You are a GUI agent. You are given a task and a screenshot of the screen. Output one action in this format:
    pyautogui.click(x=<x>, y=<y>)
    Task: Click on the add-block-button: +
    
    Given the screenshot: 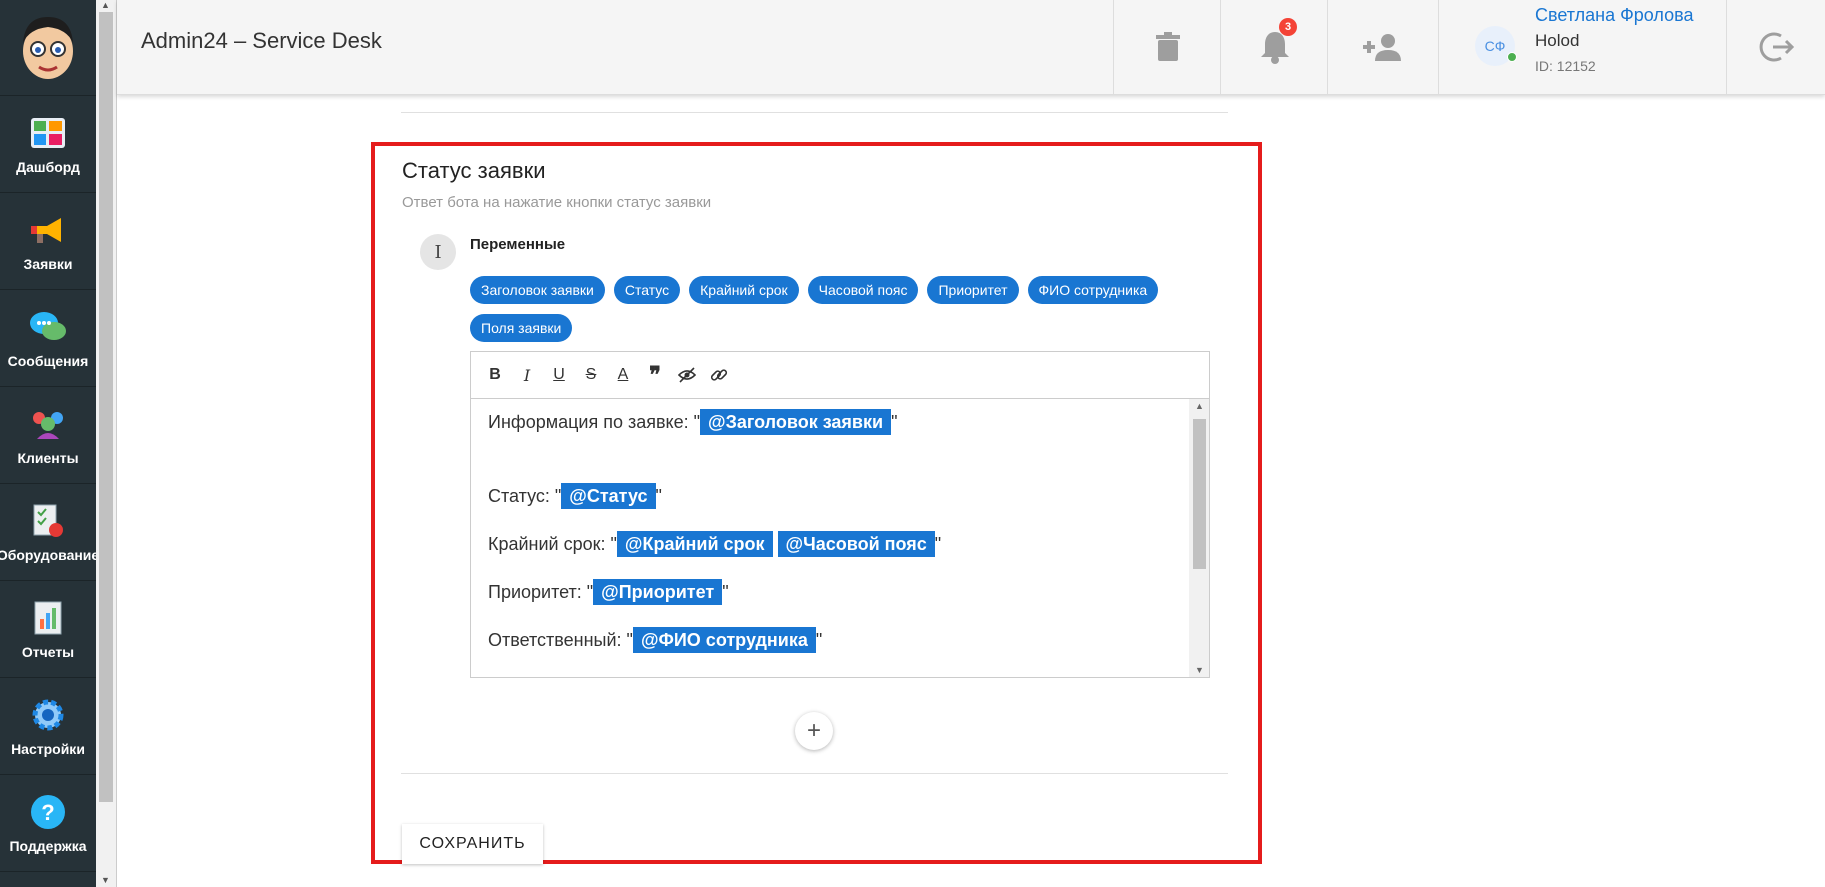 What is the action you would take?
    pyautogui.click(x=814, y=731)
    